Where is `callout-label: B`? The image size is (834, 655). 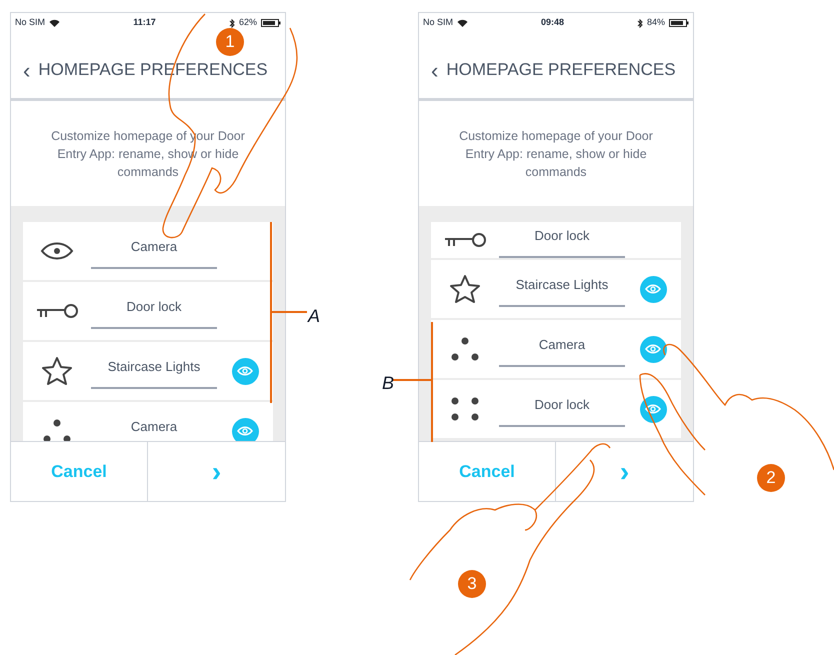 callout-label: B is located at coordinates (388, 383).